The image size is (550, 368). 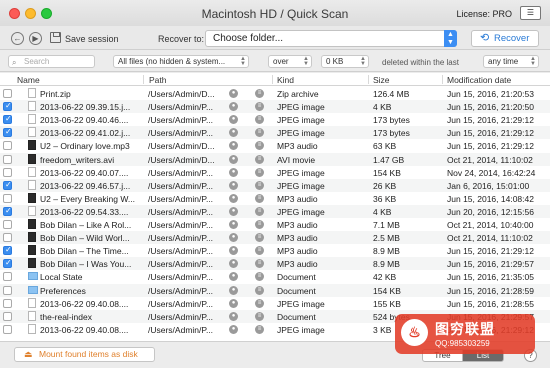 I want to click on back-button: ←, so click(x=17, y=38).